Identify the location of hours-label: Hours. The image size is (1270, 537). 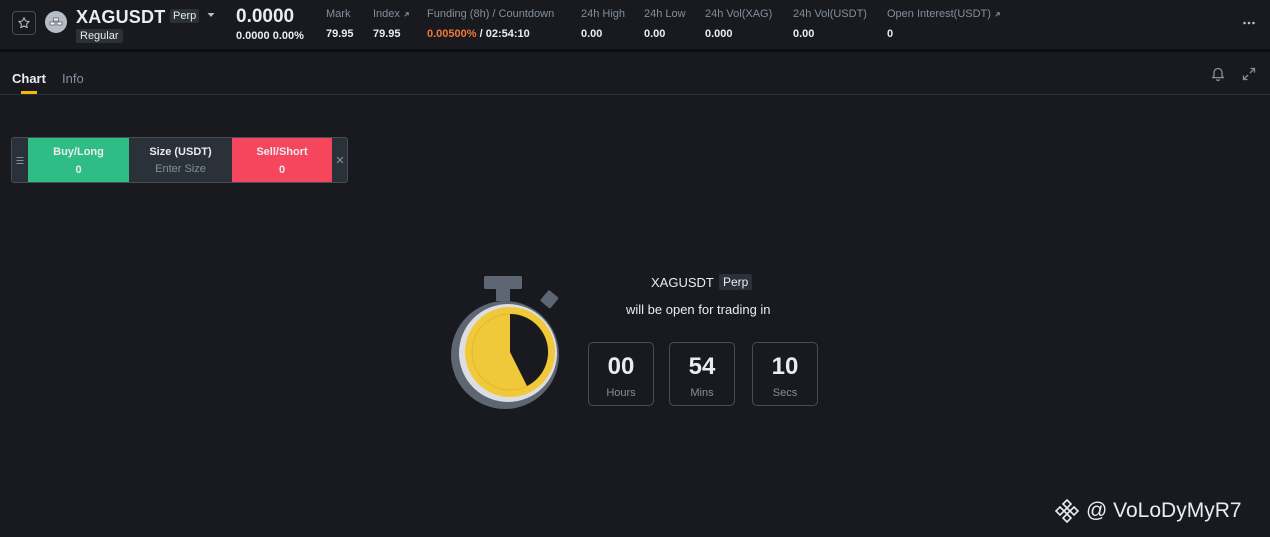
(621, 393).